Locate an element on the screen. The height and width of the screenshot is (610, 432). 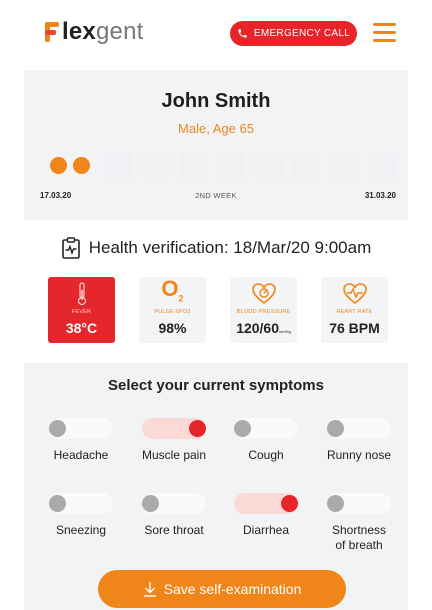
symptom-label: Headache is located at coordinates (81, 455).